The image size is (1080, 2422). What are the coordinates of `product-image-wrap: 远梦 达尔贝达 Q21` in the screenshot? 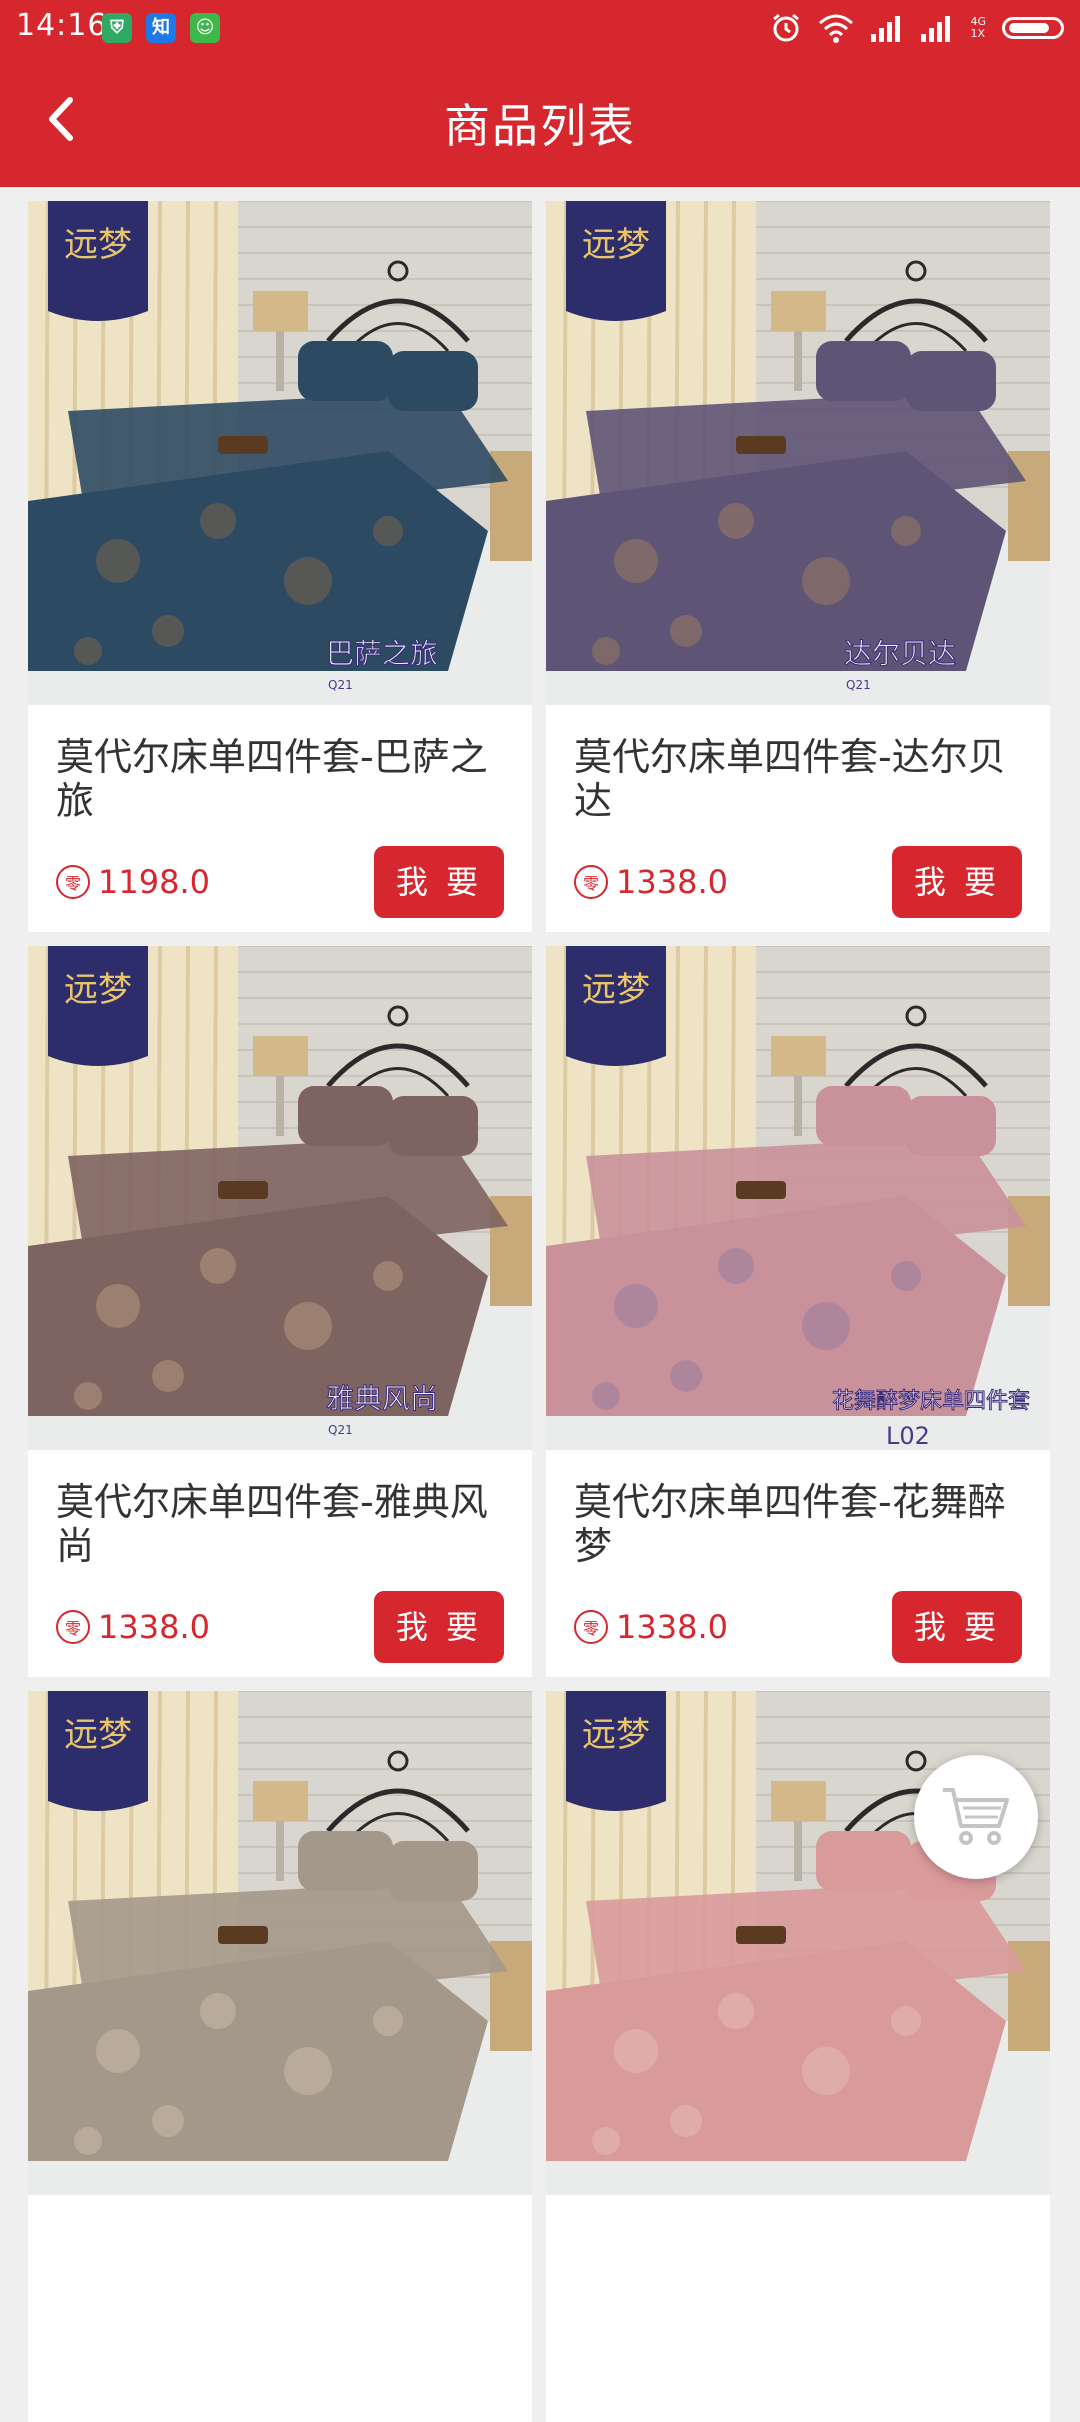 It's located at (798, 453).